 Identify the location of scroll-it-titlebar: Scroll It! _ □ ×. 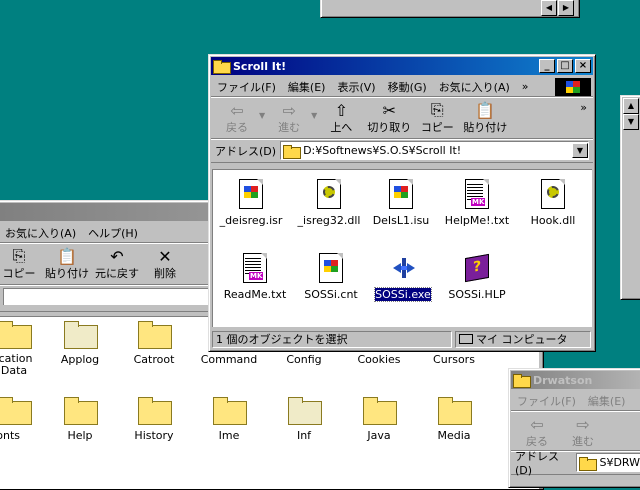
(402, 66).